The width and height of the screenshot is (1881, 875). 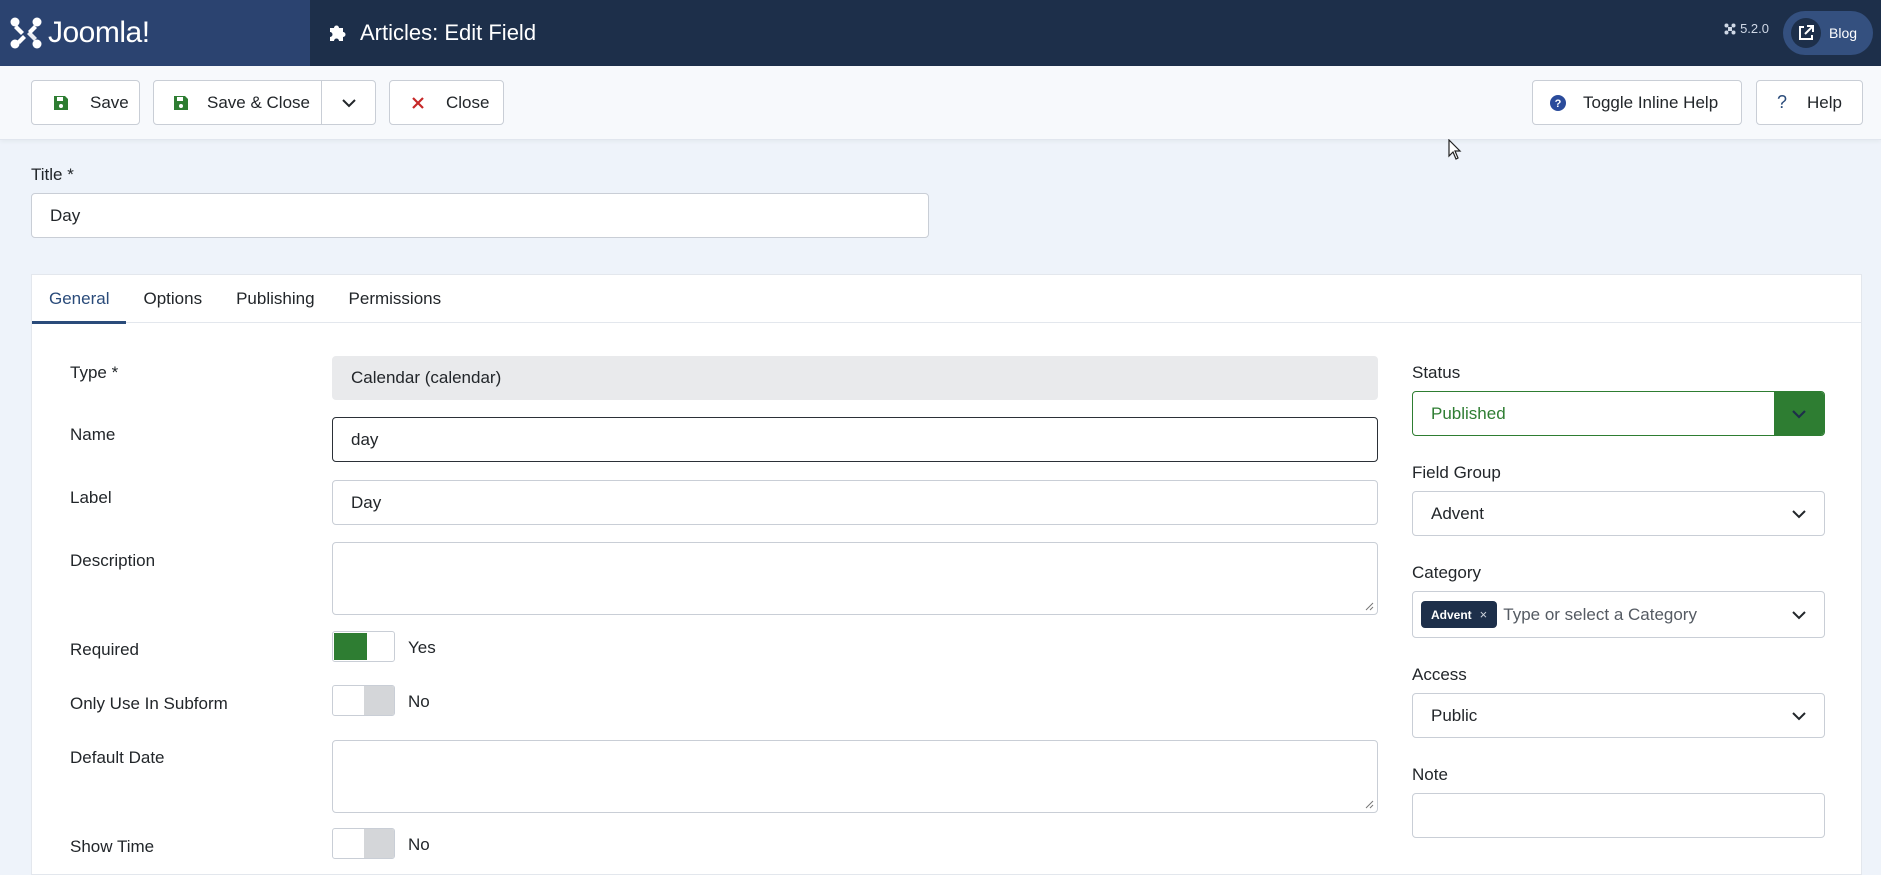 What do you see at coordinates (1430, 774) in the screenshot?
I see `note-label: Note` at bounding box center [1430, 774].